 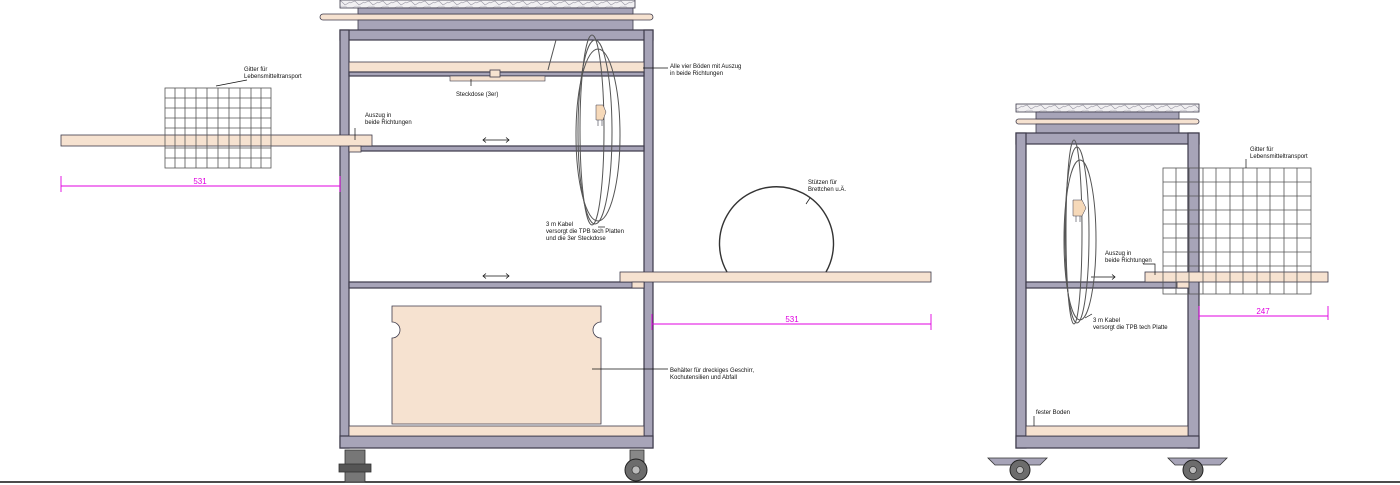 I want to click on top-bracket-side, so click(x=1107, y=115).